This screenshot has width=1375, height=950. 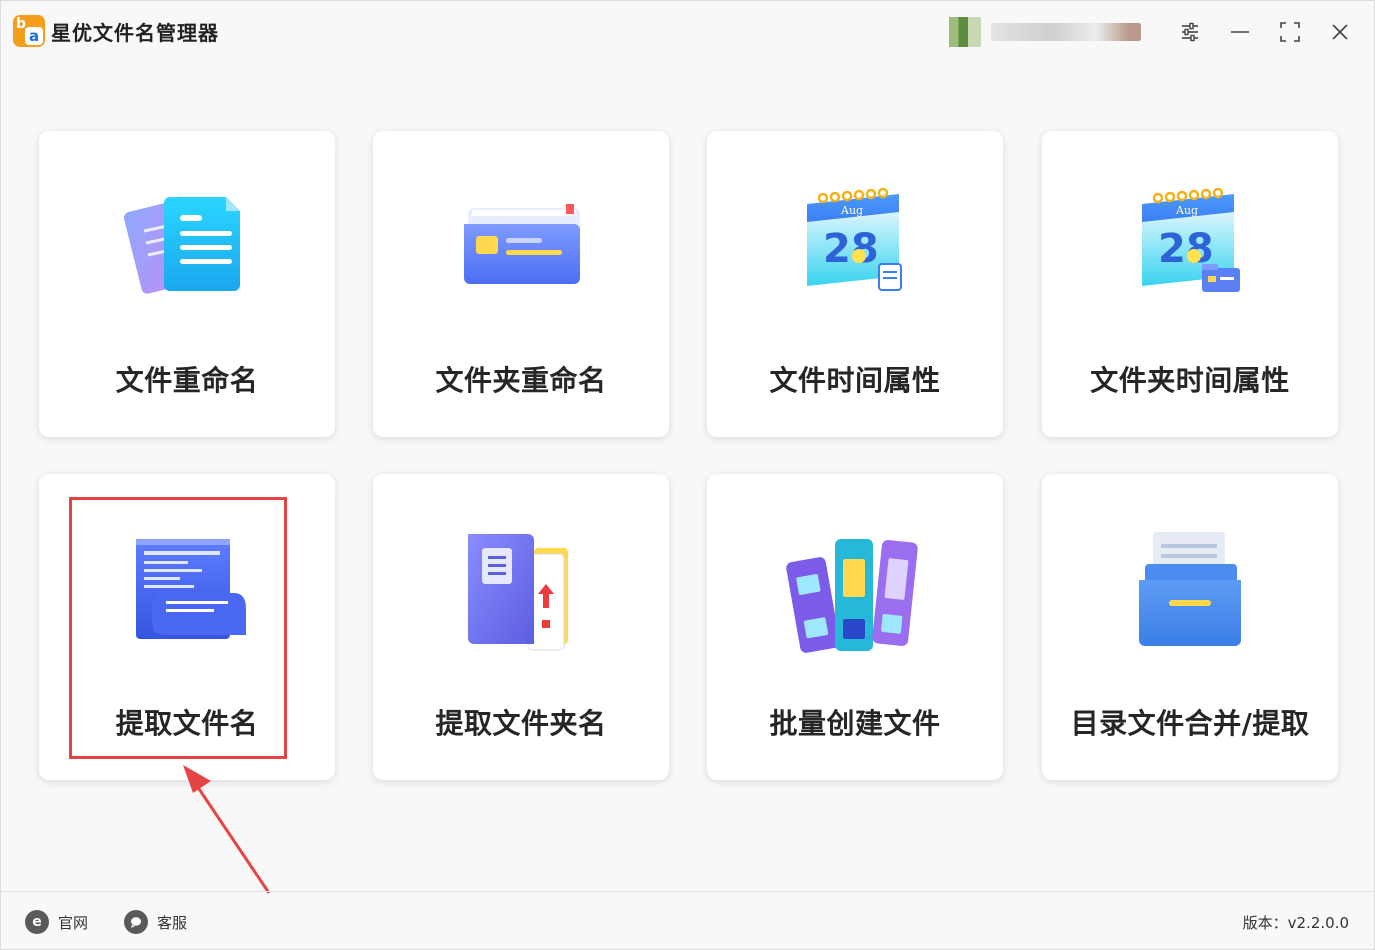 What do you see at coordinates (521, 723) in the screenshot?
I see `card-label: 提取文件夹名` at bounding box center [521, 723].